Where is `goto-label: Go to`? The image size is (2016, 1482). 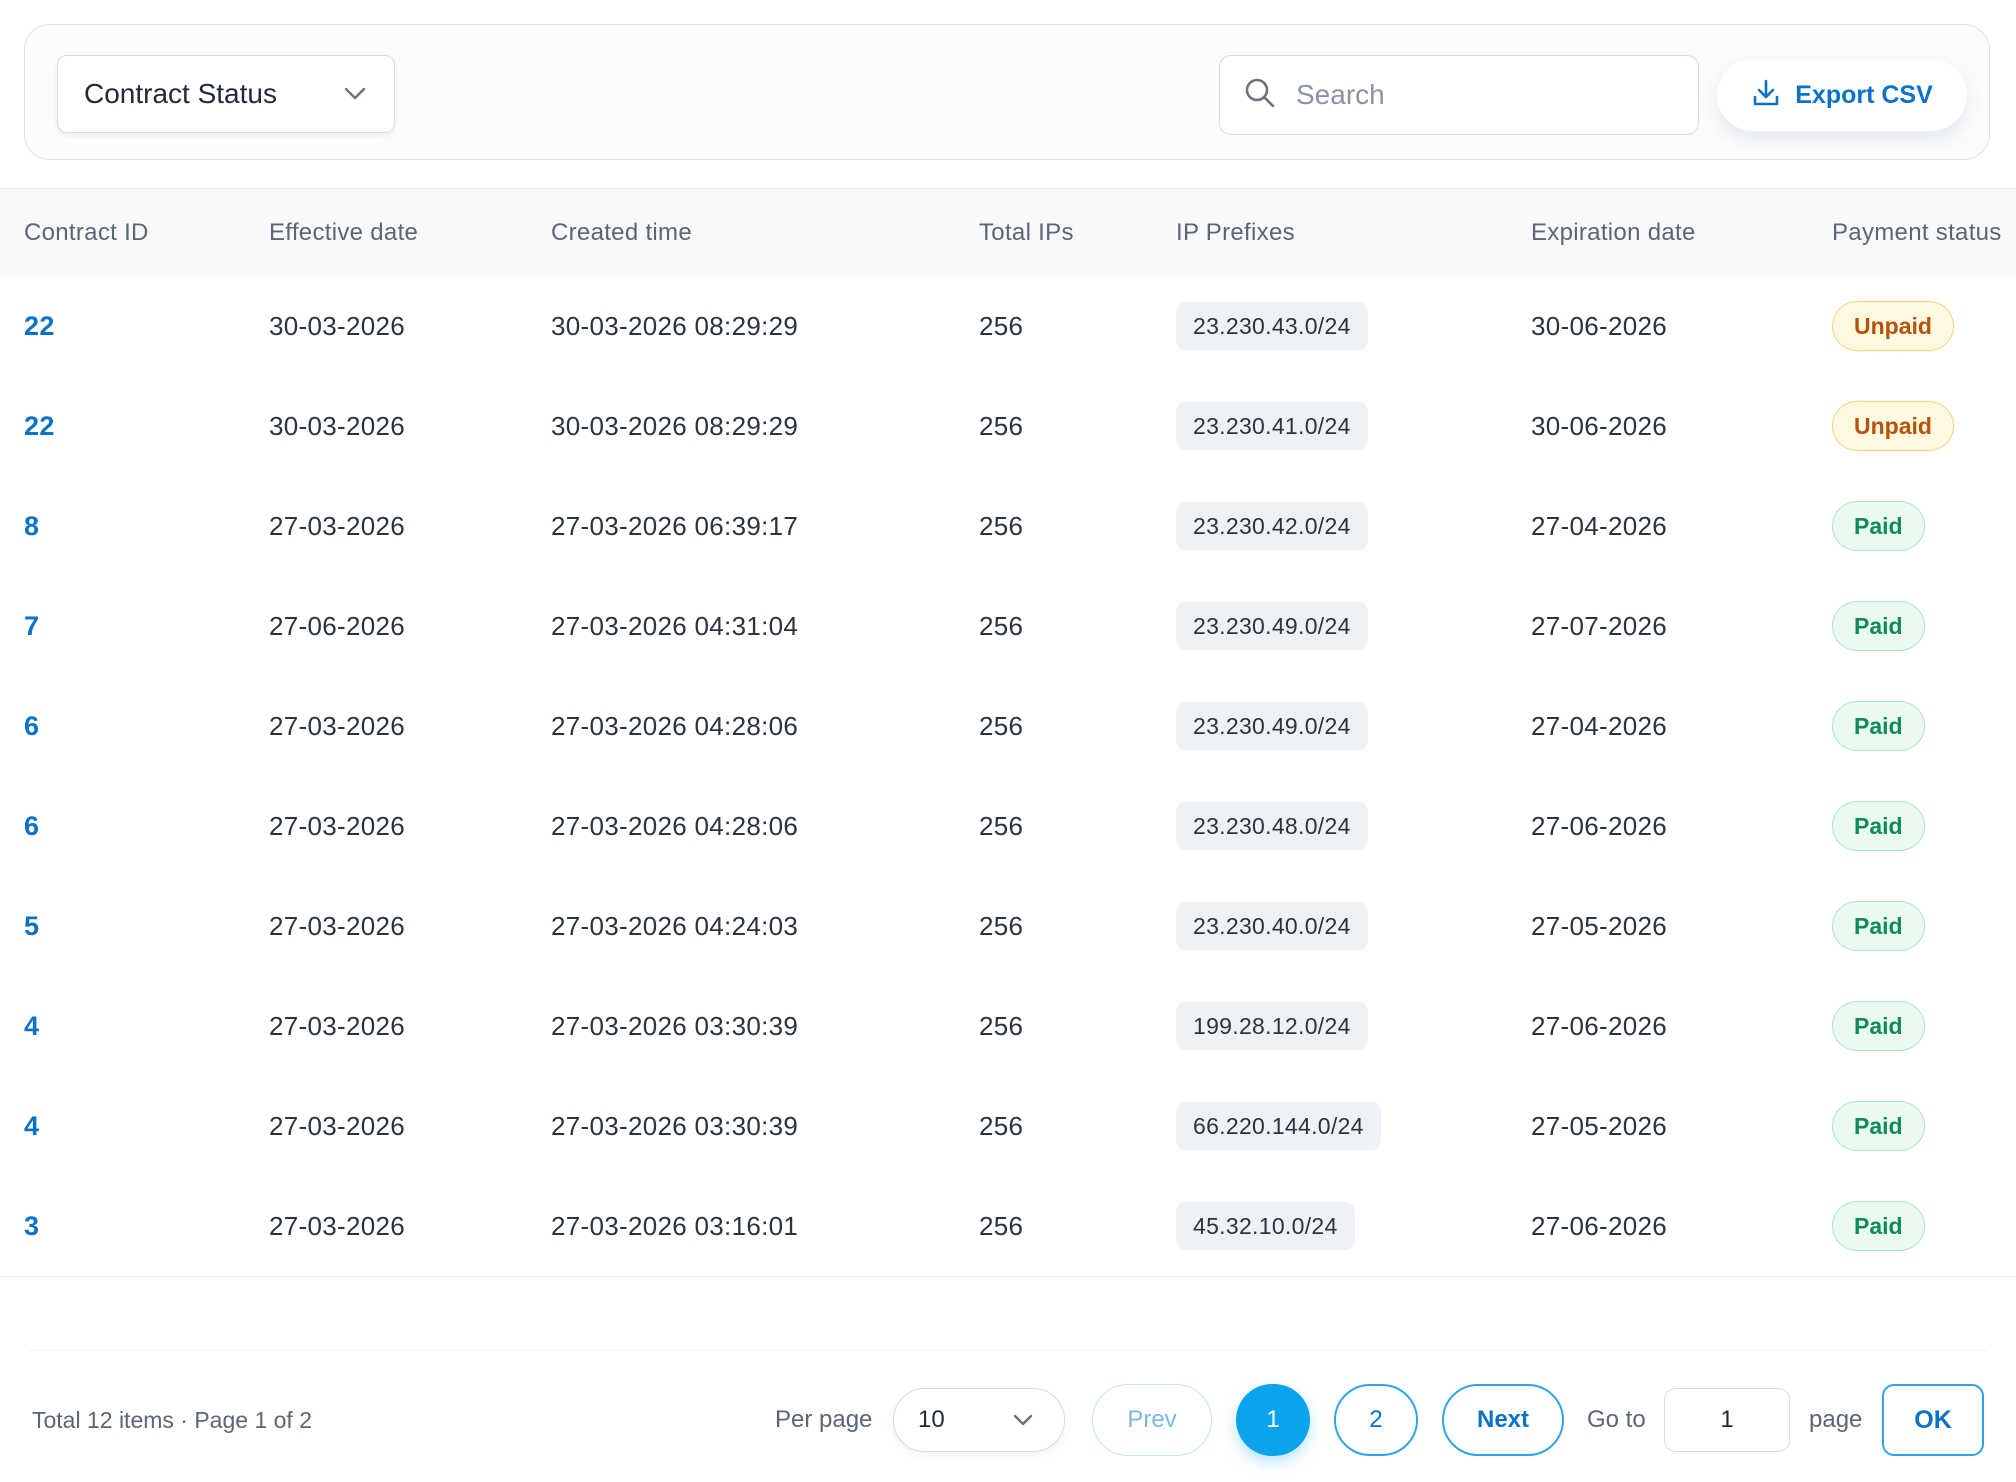
goto-label: Go to is located at coordinates (1616, 1419).